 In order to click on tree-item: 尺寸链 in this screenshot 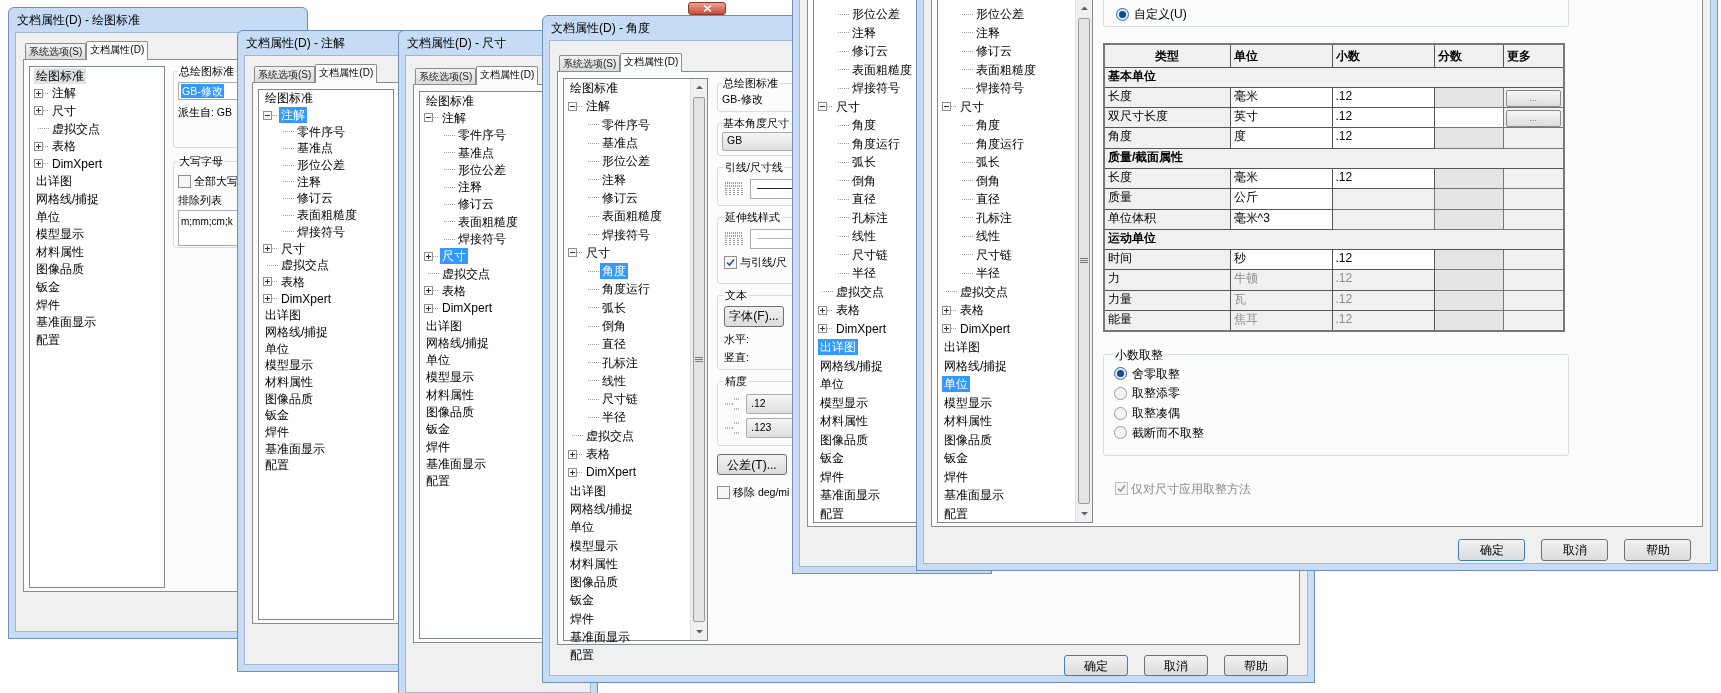, I will do `click(620, 399)`.